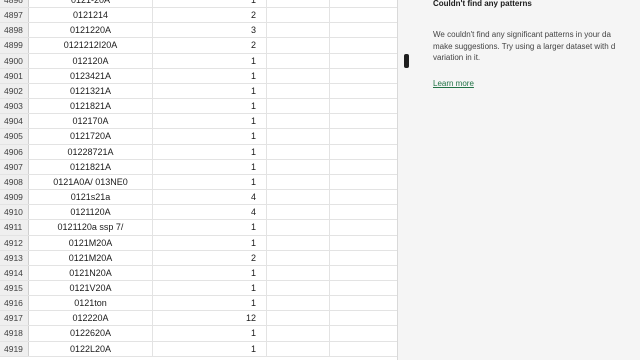 The image size is (640, 360). Describe the element at coordinates (91, 348) in the screenshot. I see `cell-code: 0122L20A` at that location.